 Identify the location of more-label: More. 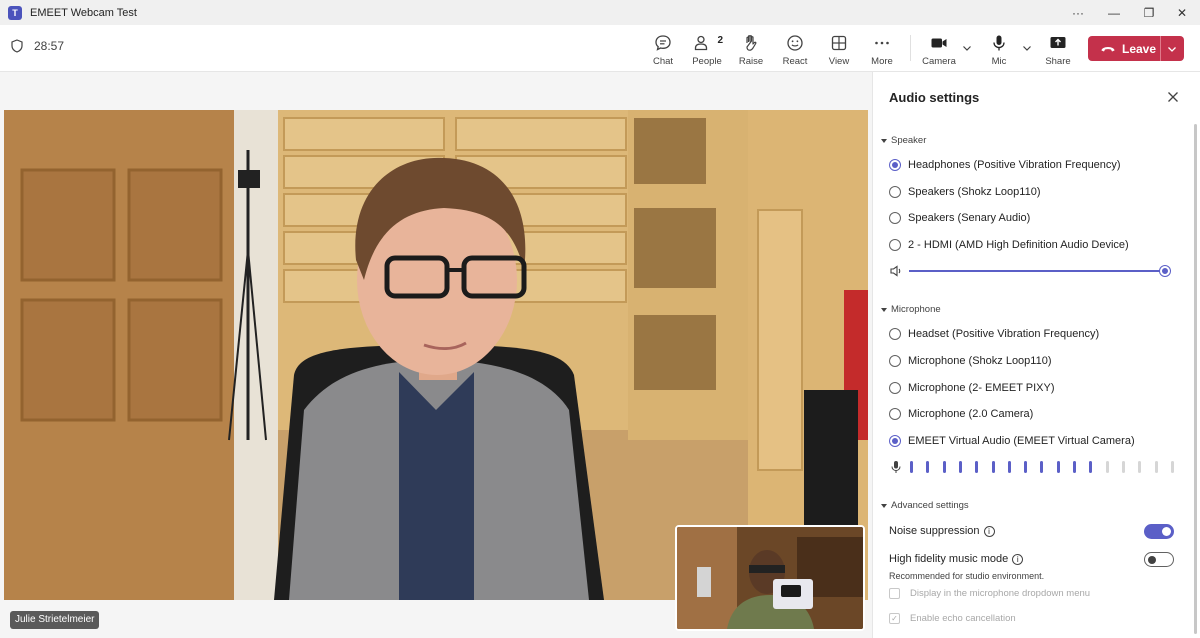
(882, 61).